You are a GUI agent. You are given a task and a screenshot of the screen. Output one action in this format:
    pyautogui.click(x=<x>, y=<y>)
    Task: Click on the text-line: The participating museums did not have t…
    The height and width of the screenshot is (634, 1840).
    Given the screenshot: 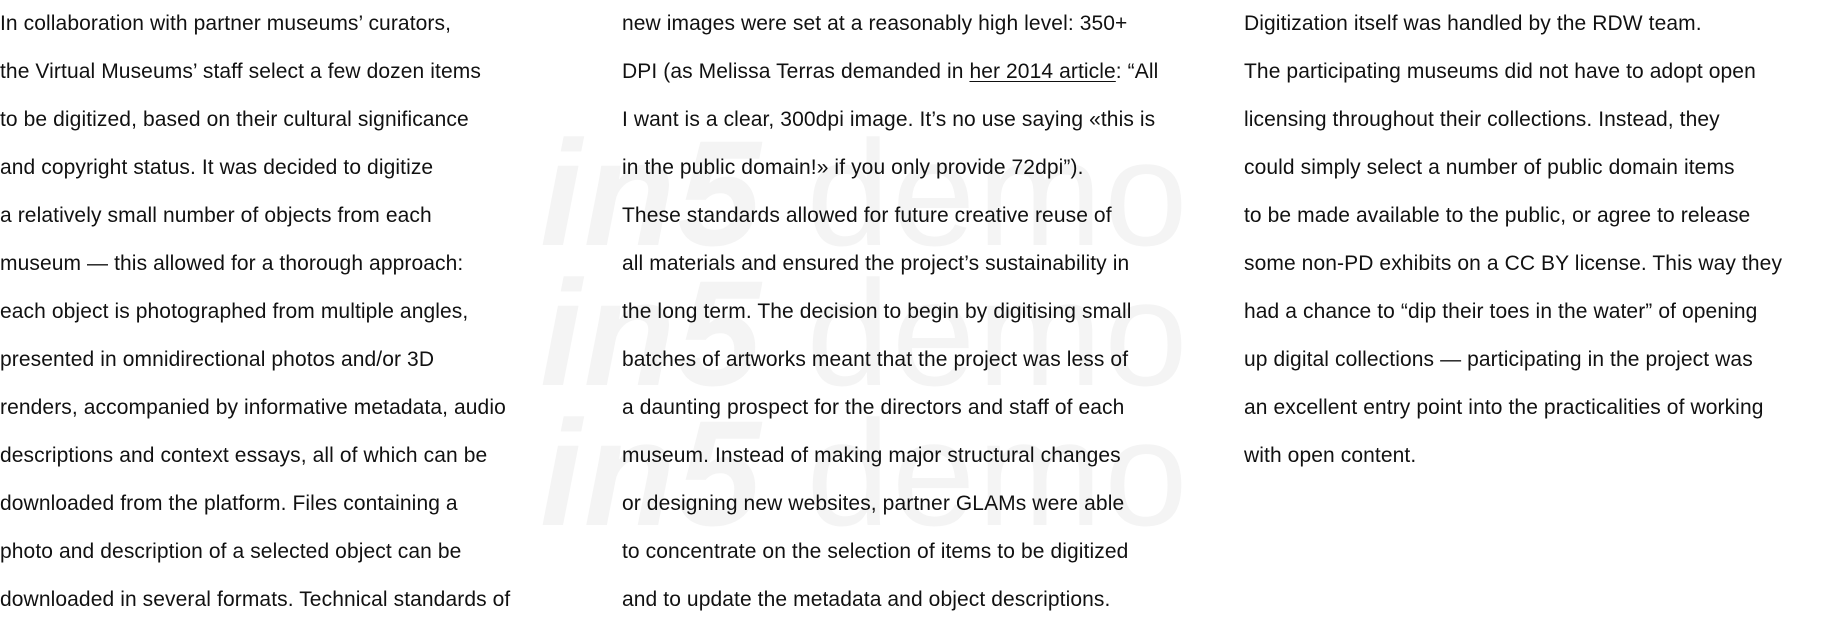 What is the action you would take?
    pyautogui.click(x=1500, y=71)
    